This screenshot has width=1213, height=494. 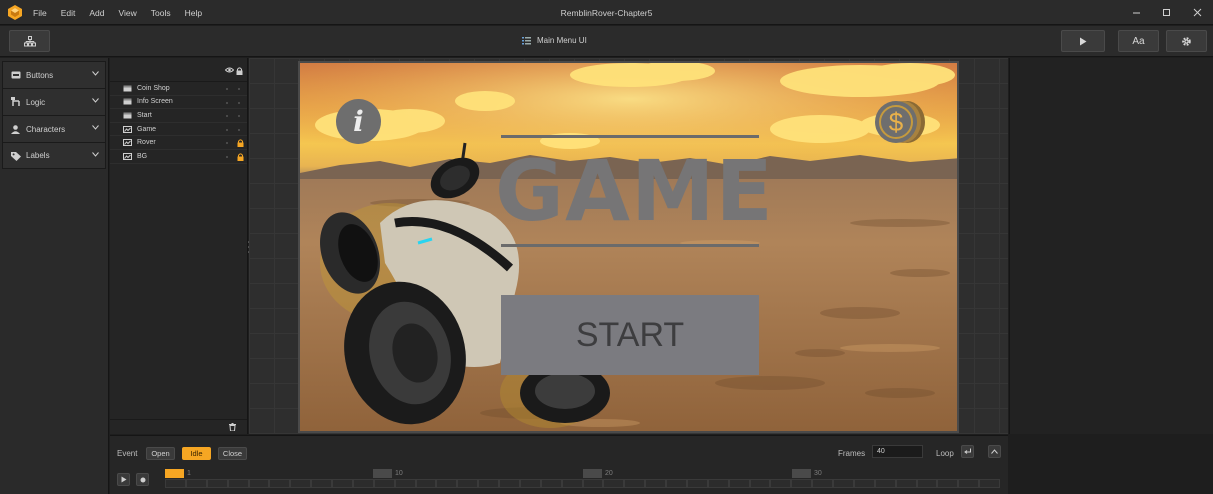 What do you see at coordinates (96, 13) in the screenshot?
I see `menu-add: Add` at bounding box center [96, 13].